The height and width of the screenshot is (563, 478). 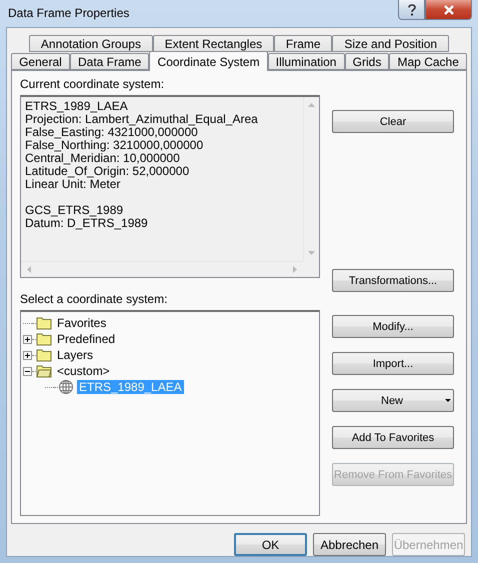 What do you see at coordinates (75, 355) in the screenshot?
I see `tree-item: Layers` at bounding box center [75, 355].